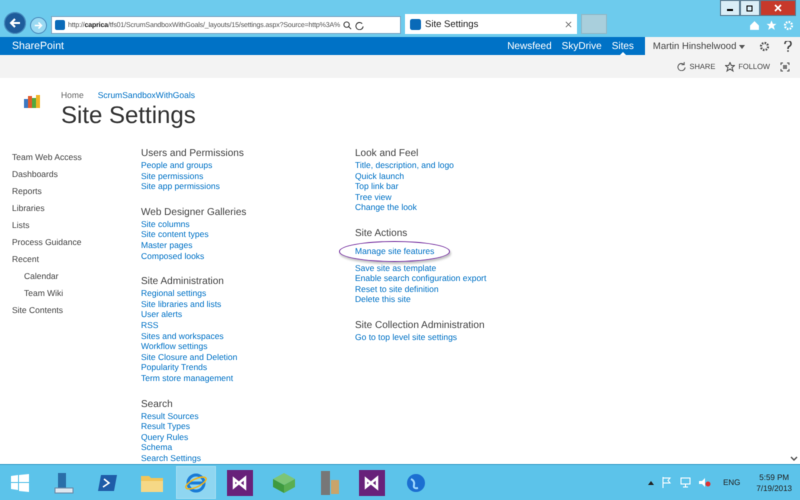 The height and width of the screenshot is (500, 800). What do you see at coordinates (76, 174) in the screenshot?
I see `nav-link: Dashboards` at bounding box center [76, 174].